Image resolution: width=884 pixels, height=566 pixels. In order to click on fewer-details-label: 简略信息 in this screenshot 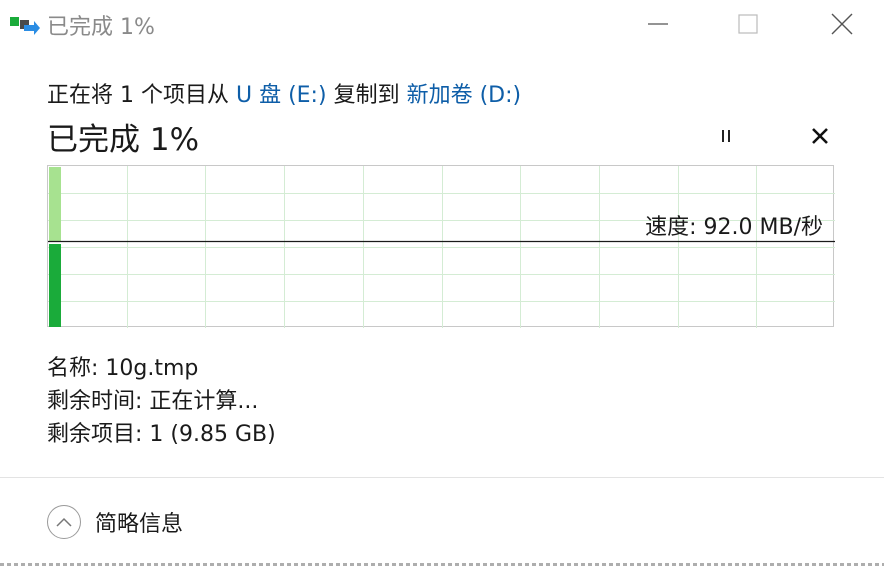, I will do `click(139, 524)`.